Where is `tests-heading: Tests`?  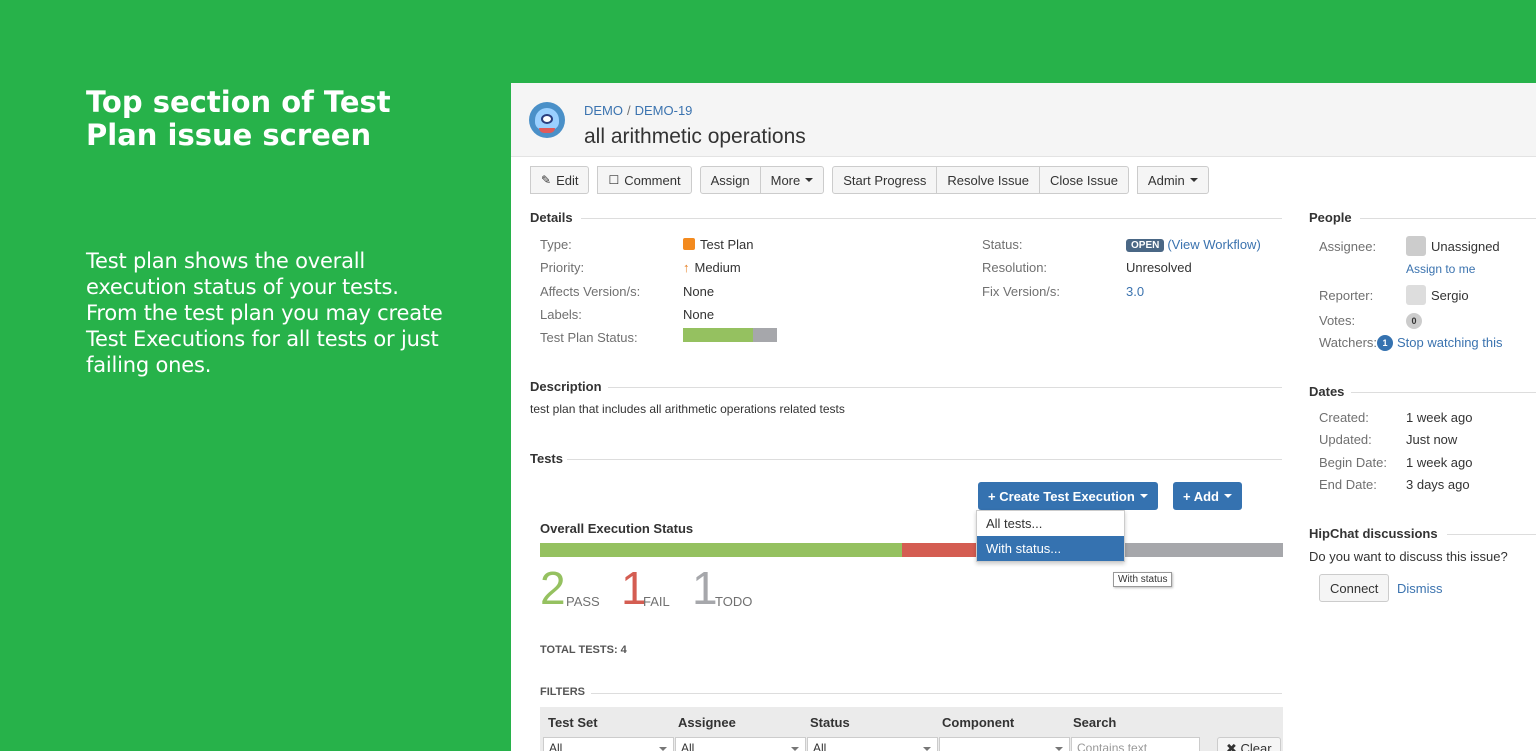 tests-heading: Tests is located at coordinates (546, 458).